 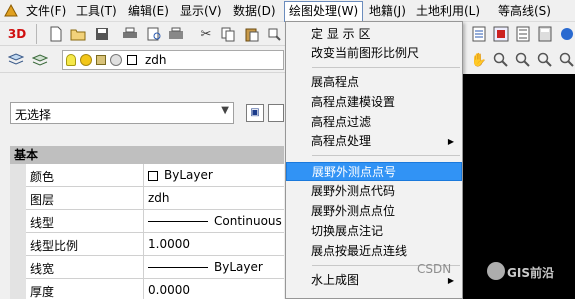 What do you see at coordinates (153, 175) in the screenshot?
I see `color-swatch` at bounding box center [153, 175].